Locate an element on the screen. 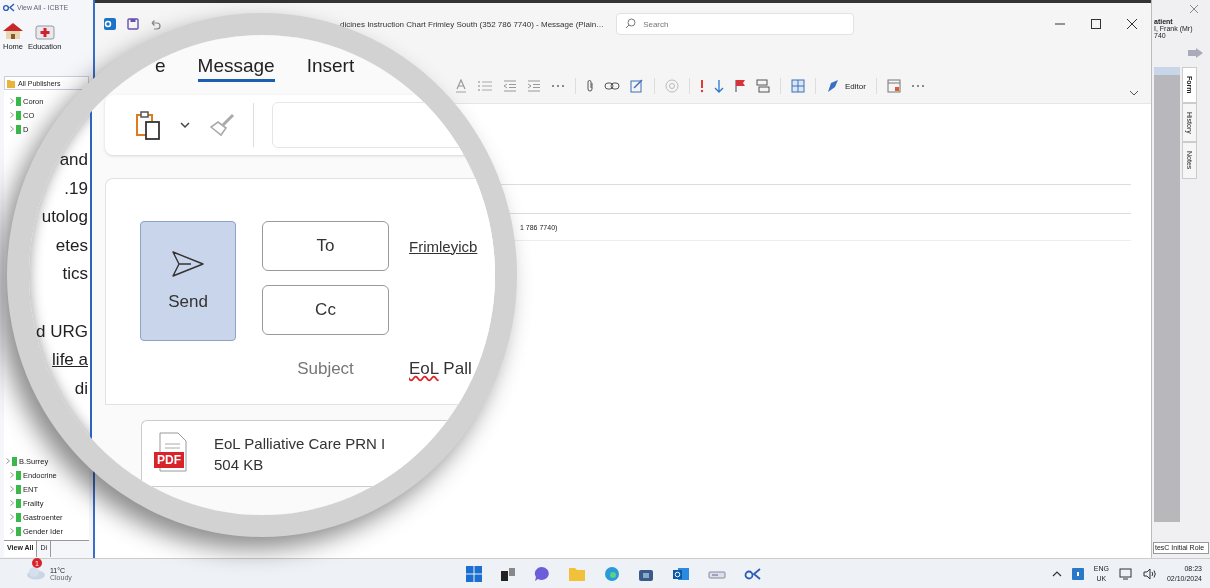  sidebar-text: utolog is located at coordinates (64, 217).